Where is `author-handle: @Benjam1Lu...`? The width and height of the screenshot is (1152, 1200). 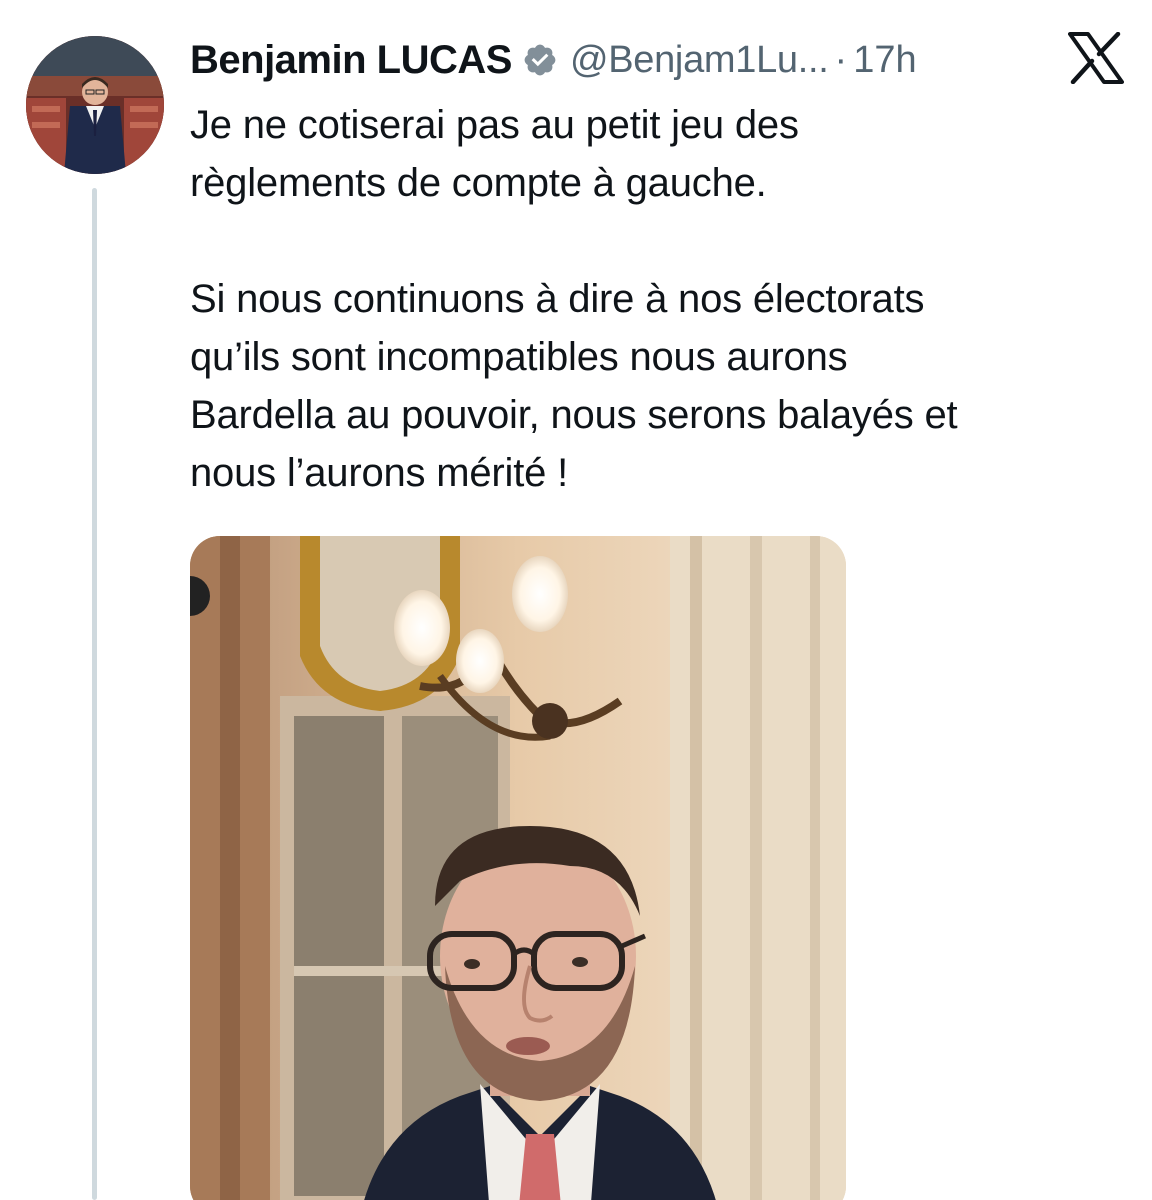 author-handle: @Benjam1Lu... is located at coordinates (699, 60).